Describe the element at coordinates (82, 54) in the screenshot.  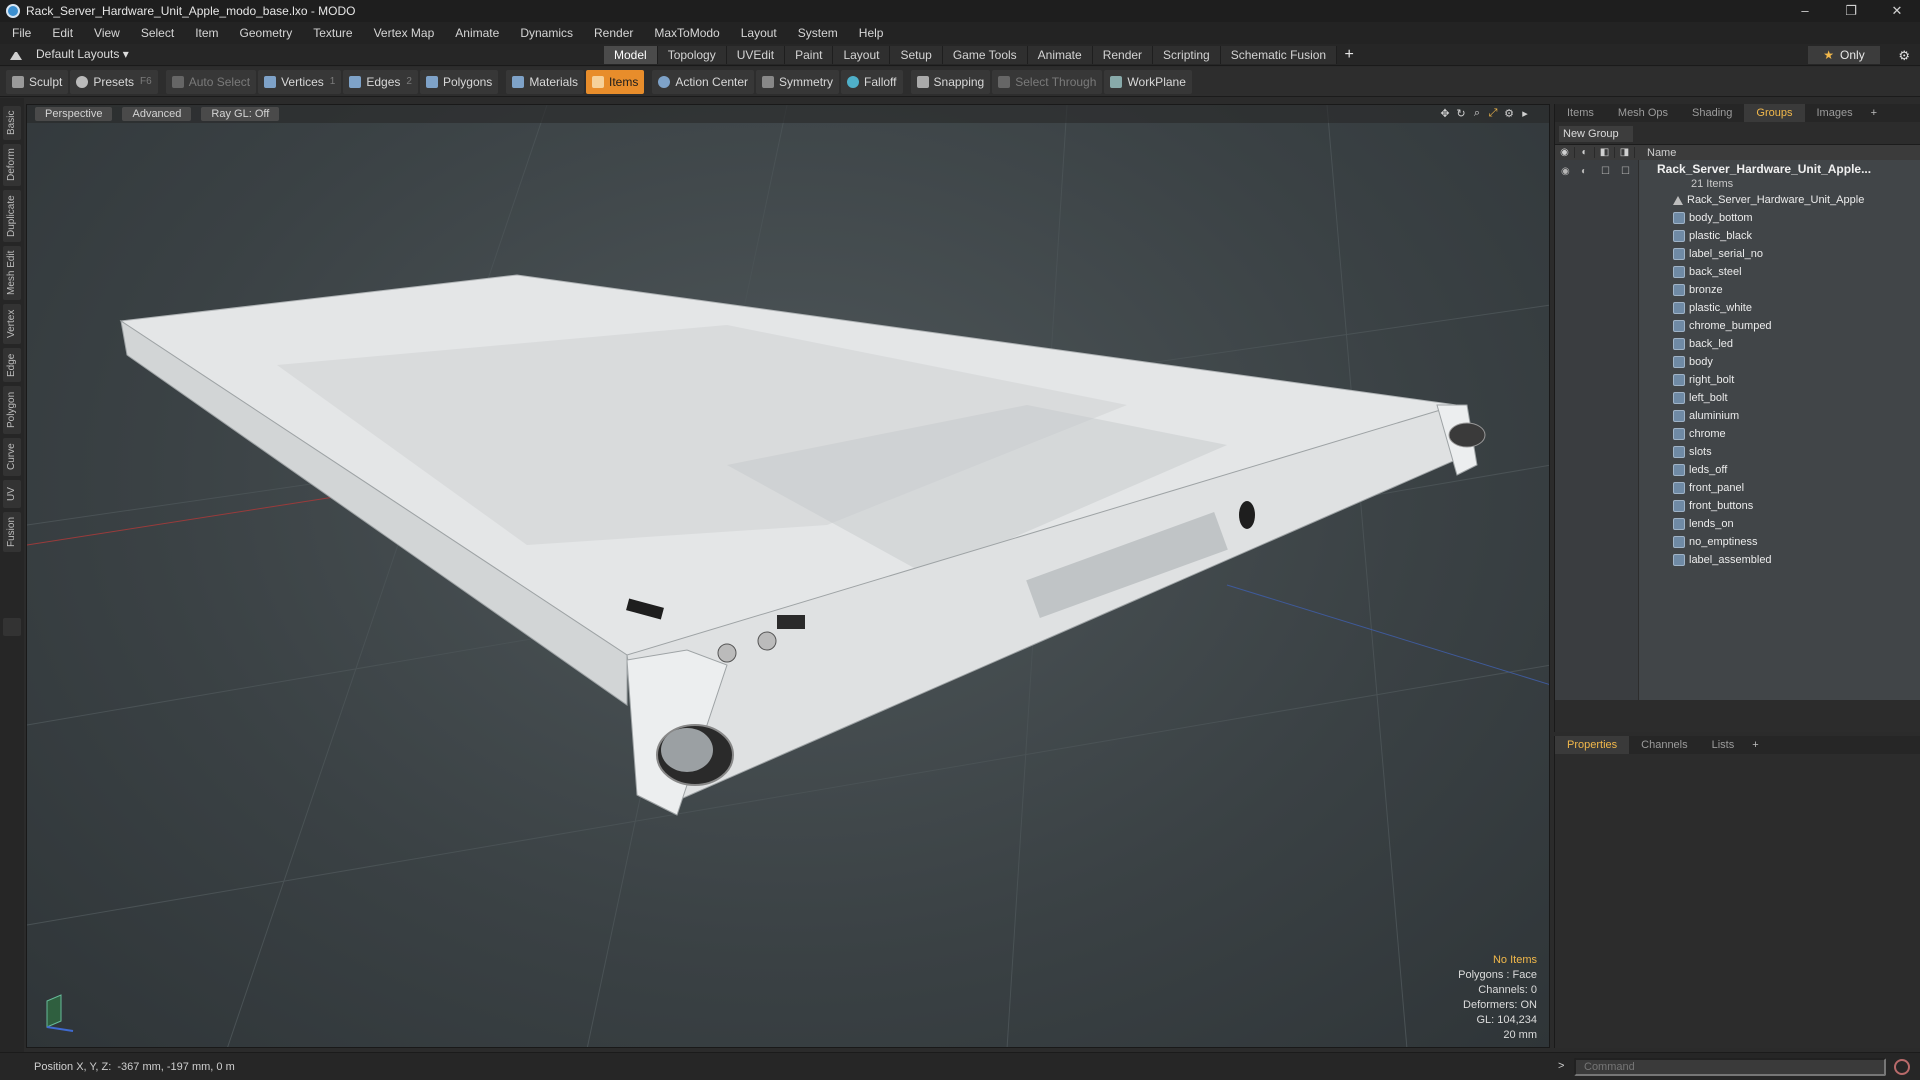
I see `layout-selector-label: Default Layouts ▾` at that location.